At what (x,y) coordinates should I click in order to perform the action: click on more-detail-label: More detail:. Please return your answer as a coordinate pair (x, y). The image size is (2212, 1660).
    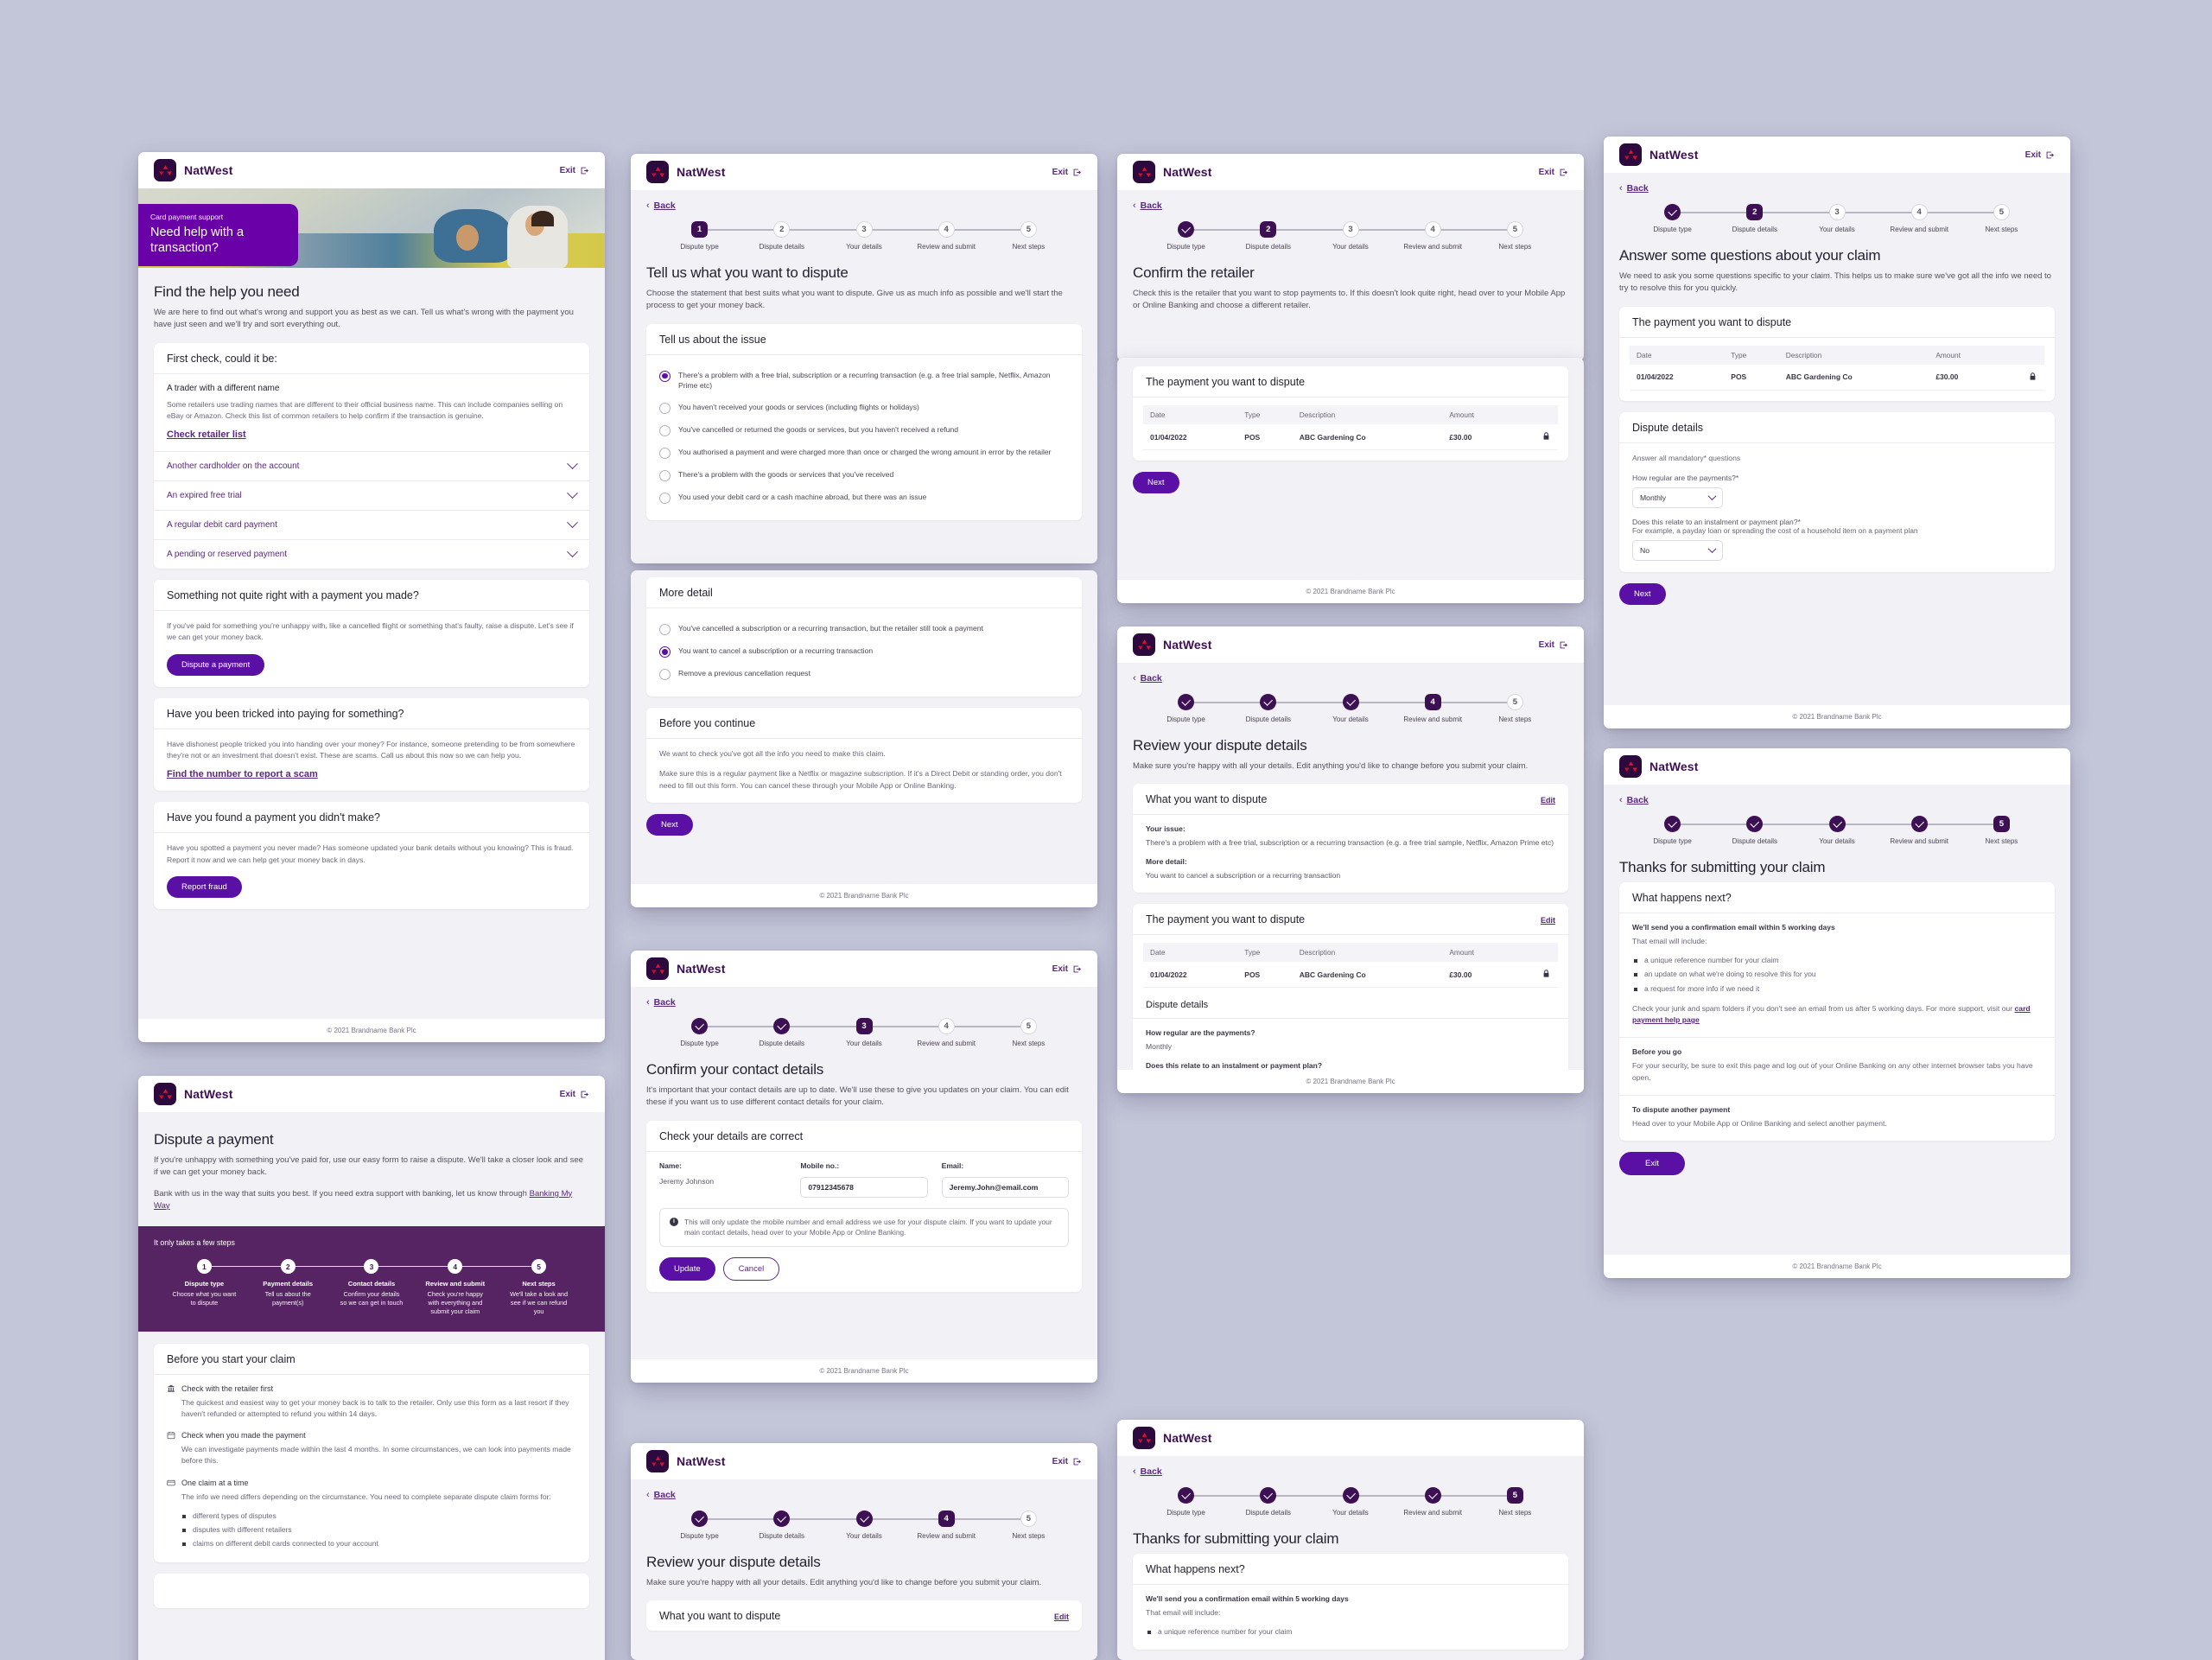
    Looking at the image, I should click on (1166, 862).